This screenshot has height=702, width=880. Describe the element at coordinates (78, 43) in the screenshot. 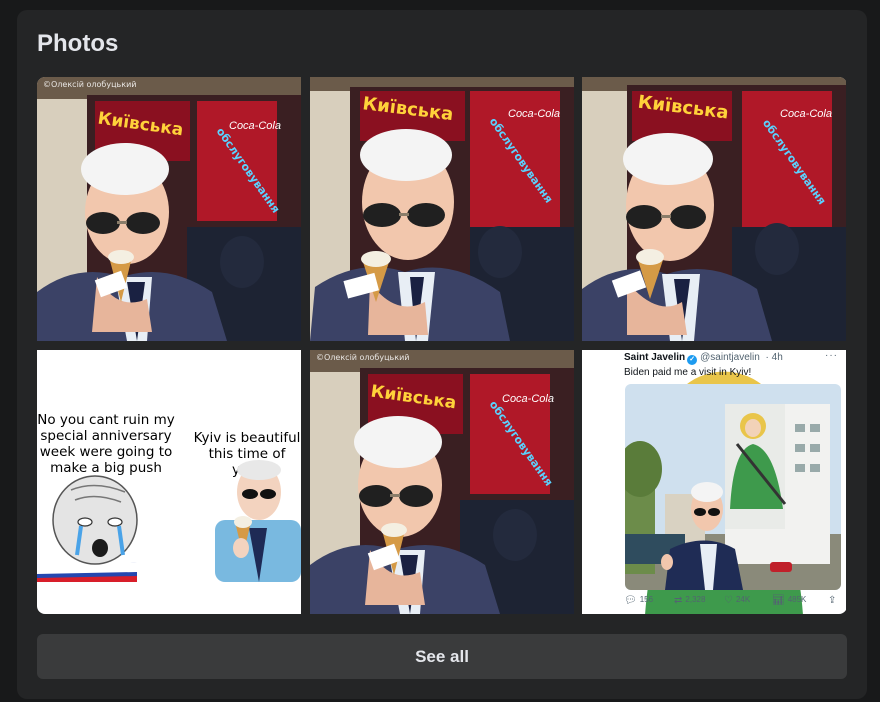

I see `section-title: Photos` at that location.